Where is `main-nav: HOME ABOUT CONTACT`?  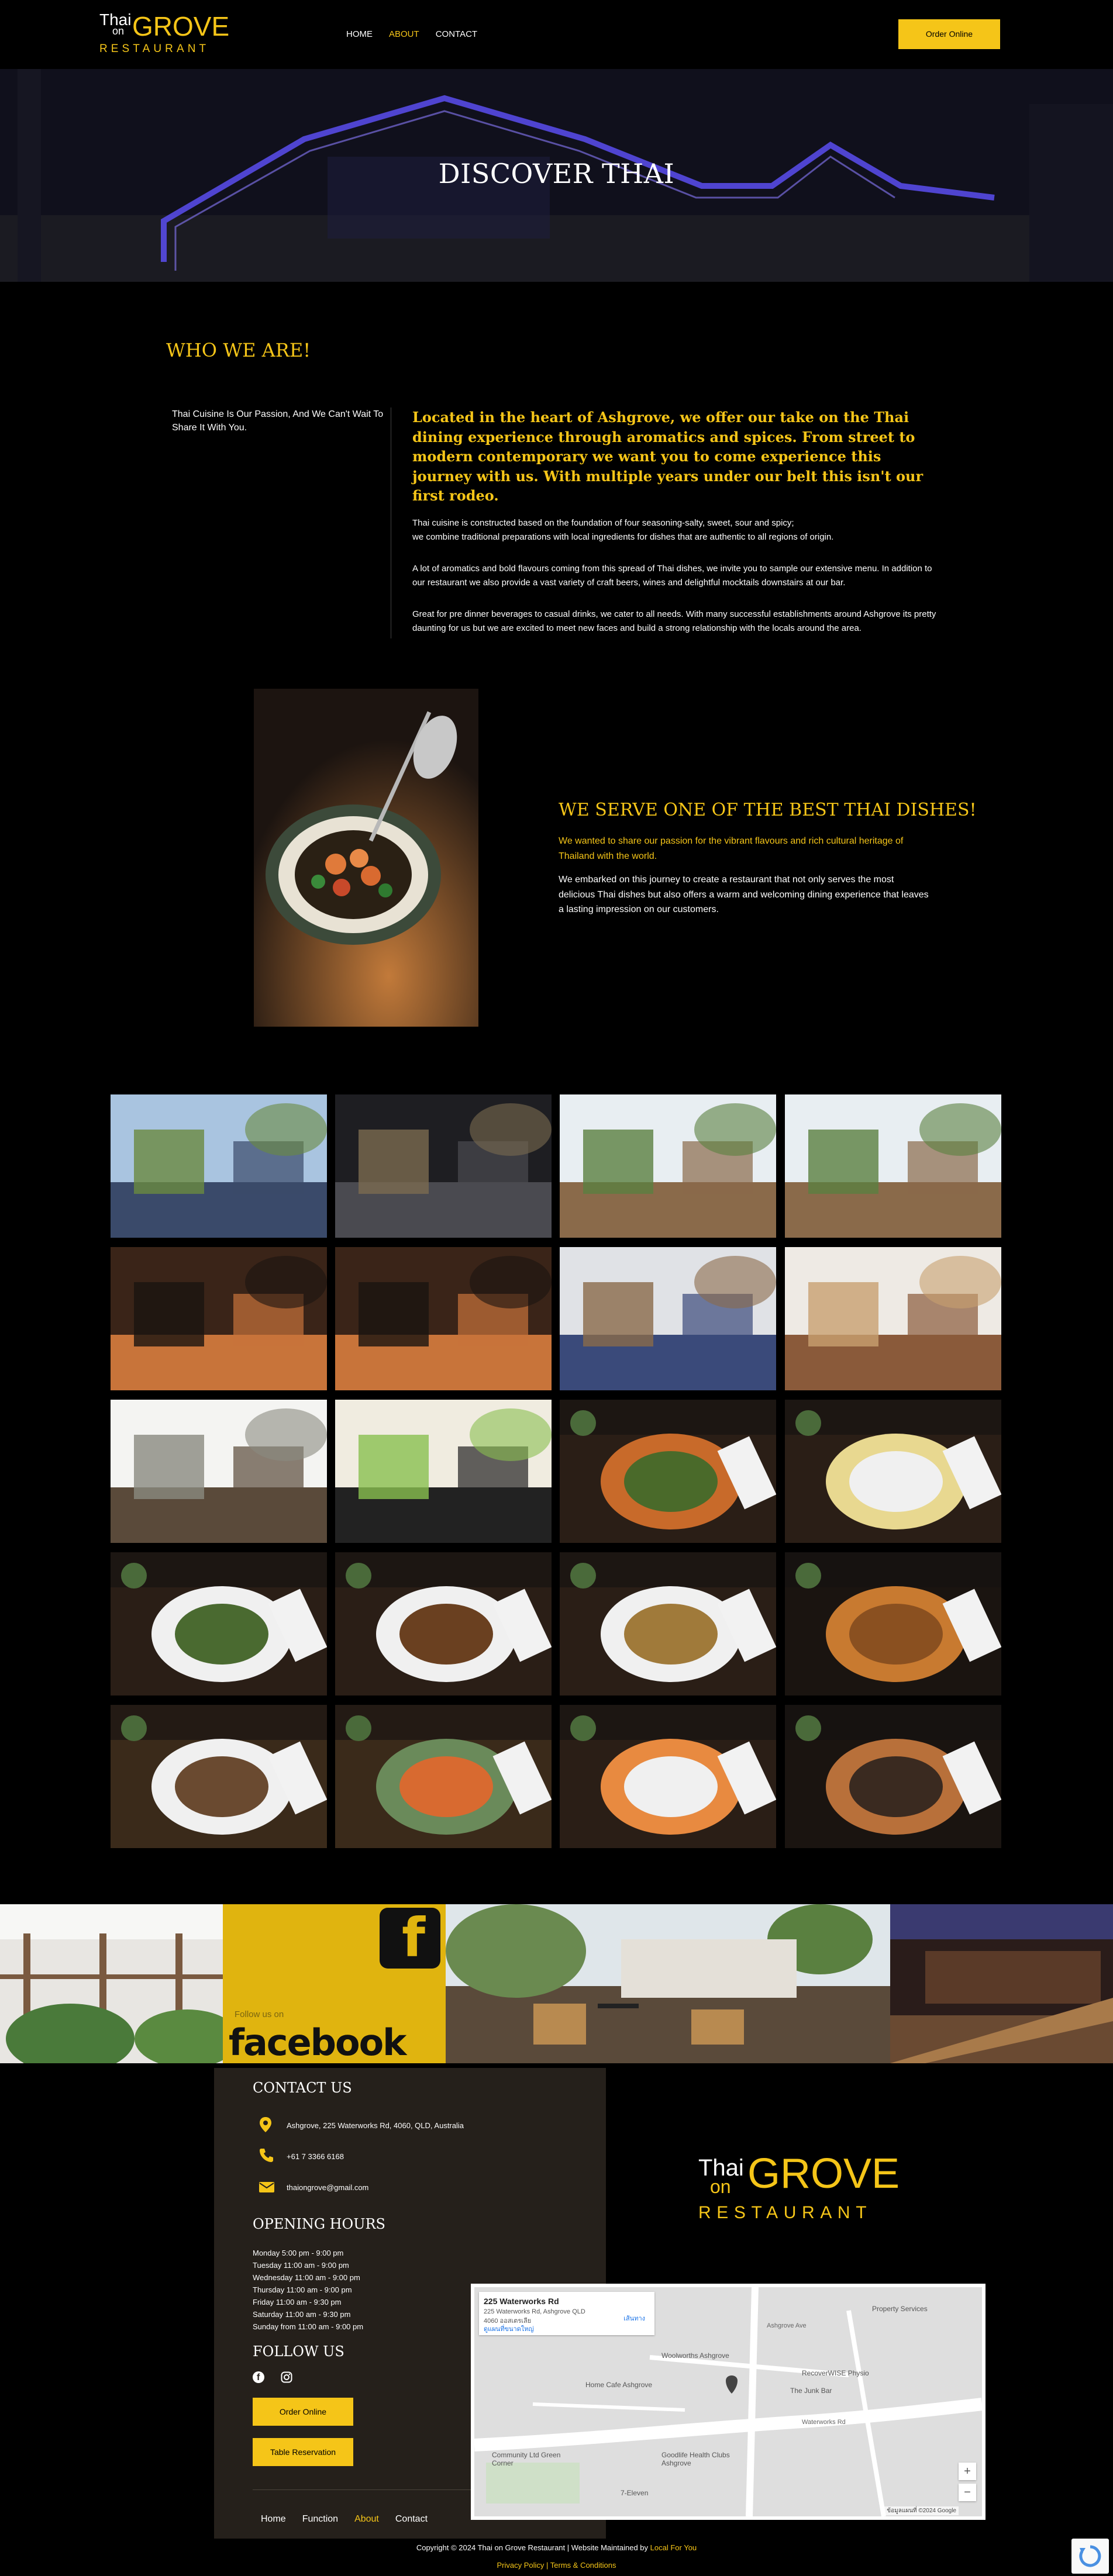 main-nav: HOME ABOUT CONTACT is located at coordinates (411, 34).